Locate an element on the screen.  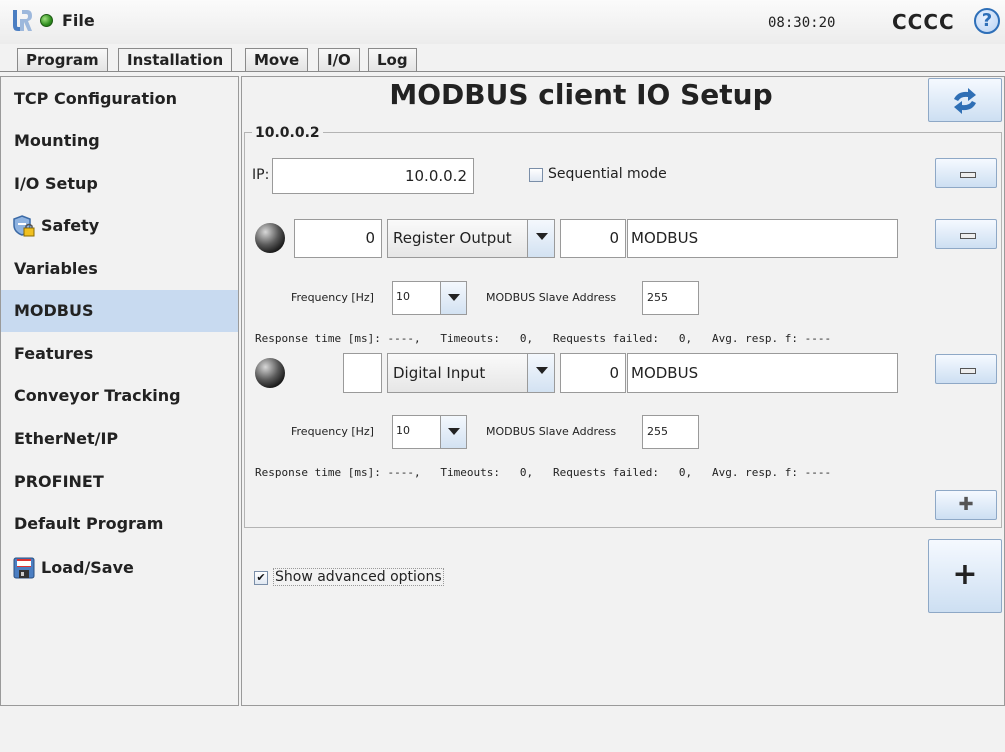
bottom-bar is located at coordinates (502, 729).